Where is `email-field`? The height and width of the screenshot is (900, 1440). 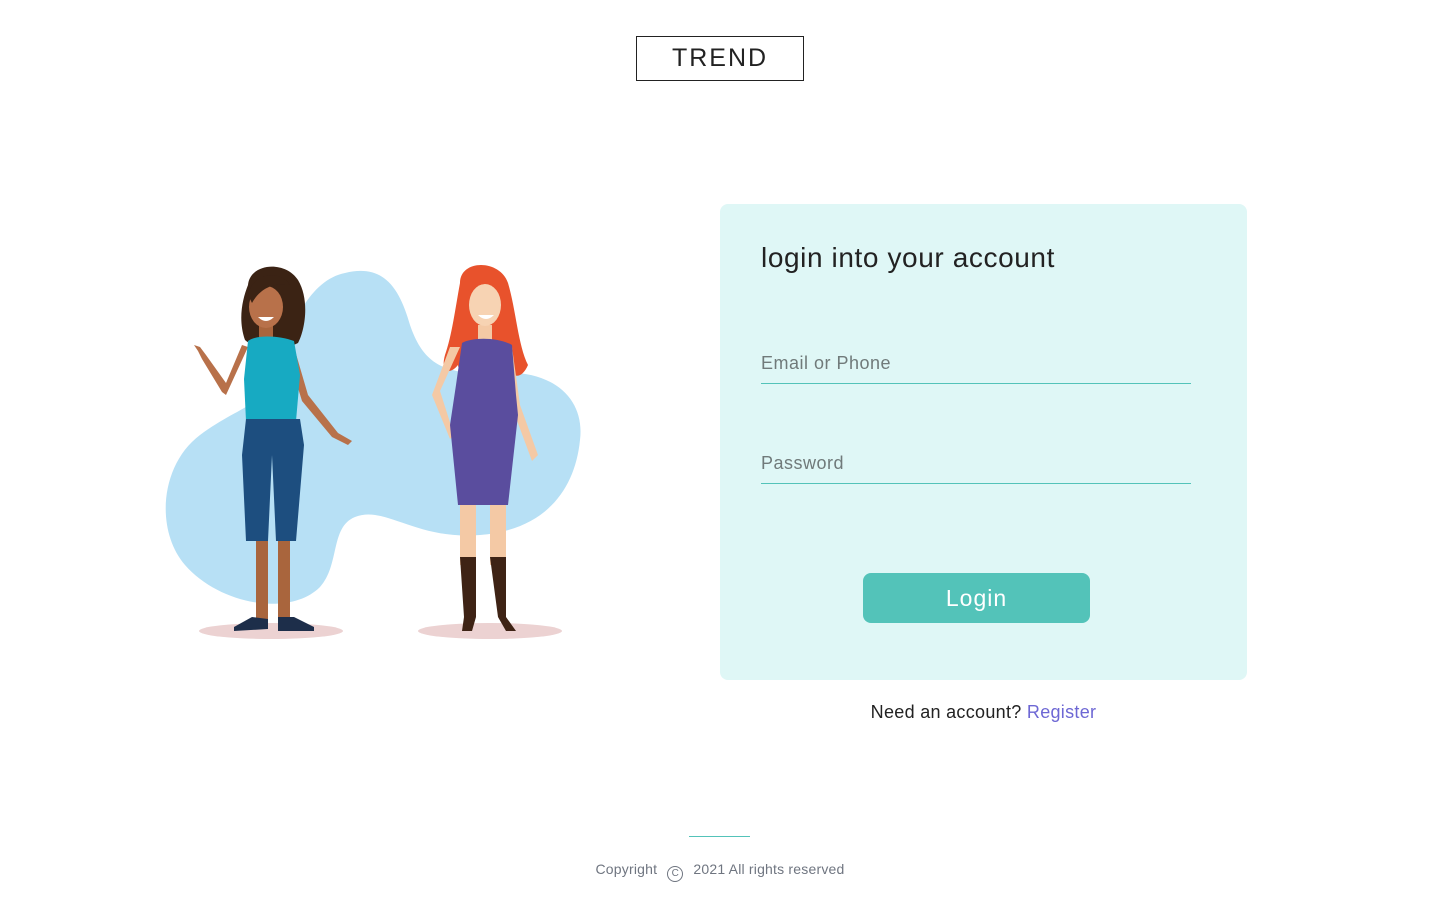 email-field is located at coordinates (976, 363).